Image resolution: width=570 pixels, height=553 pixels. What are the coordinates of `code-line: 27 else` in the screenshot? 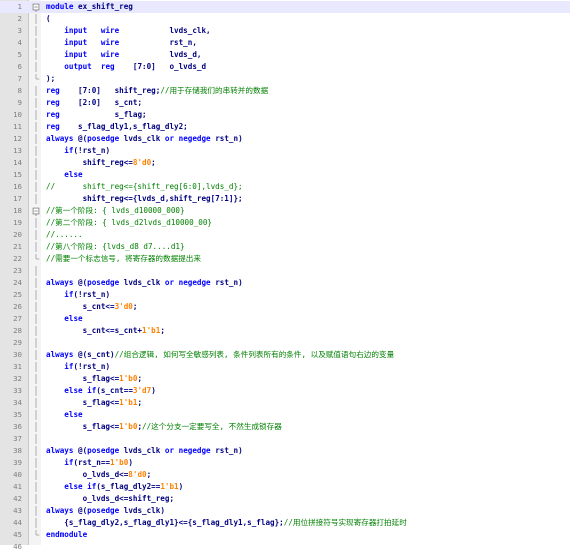 It's located at (285, 319).